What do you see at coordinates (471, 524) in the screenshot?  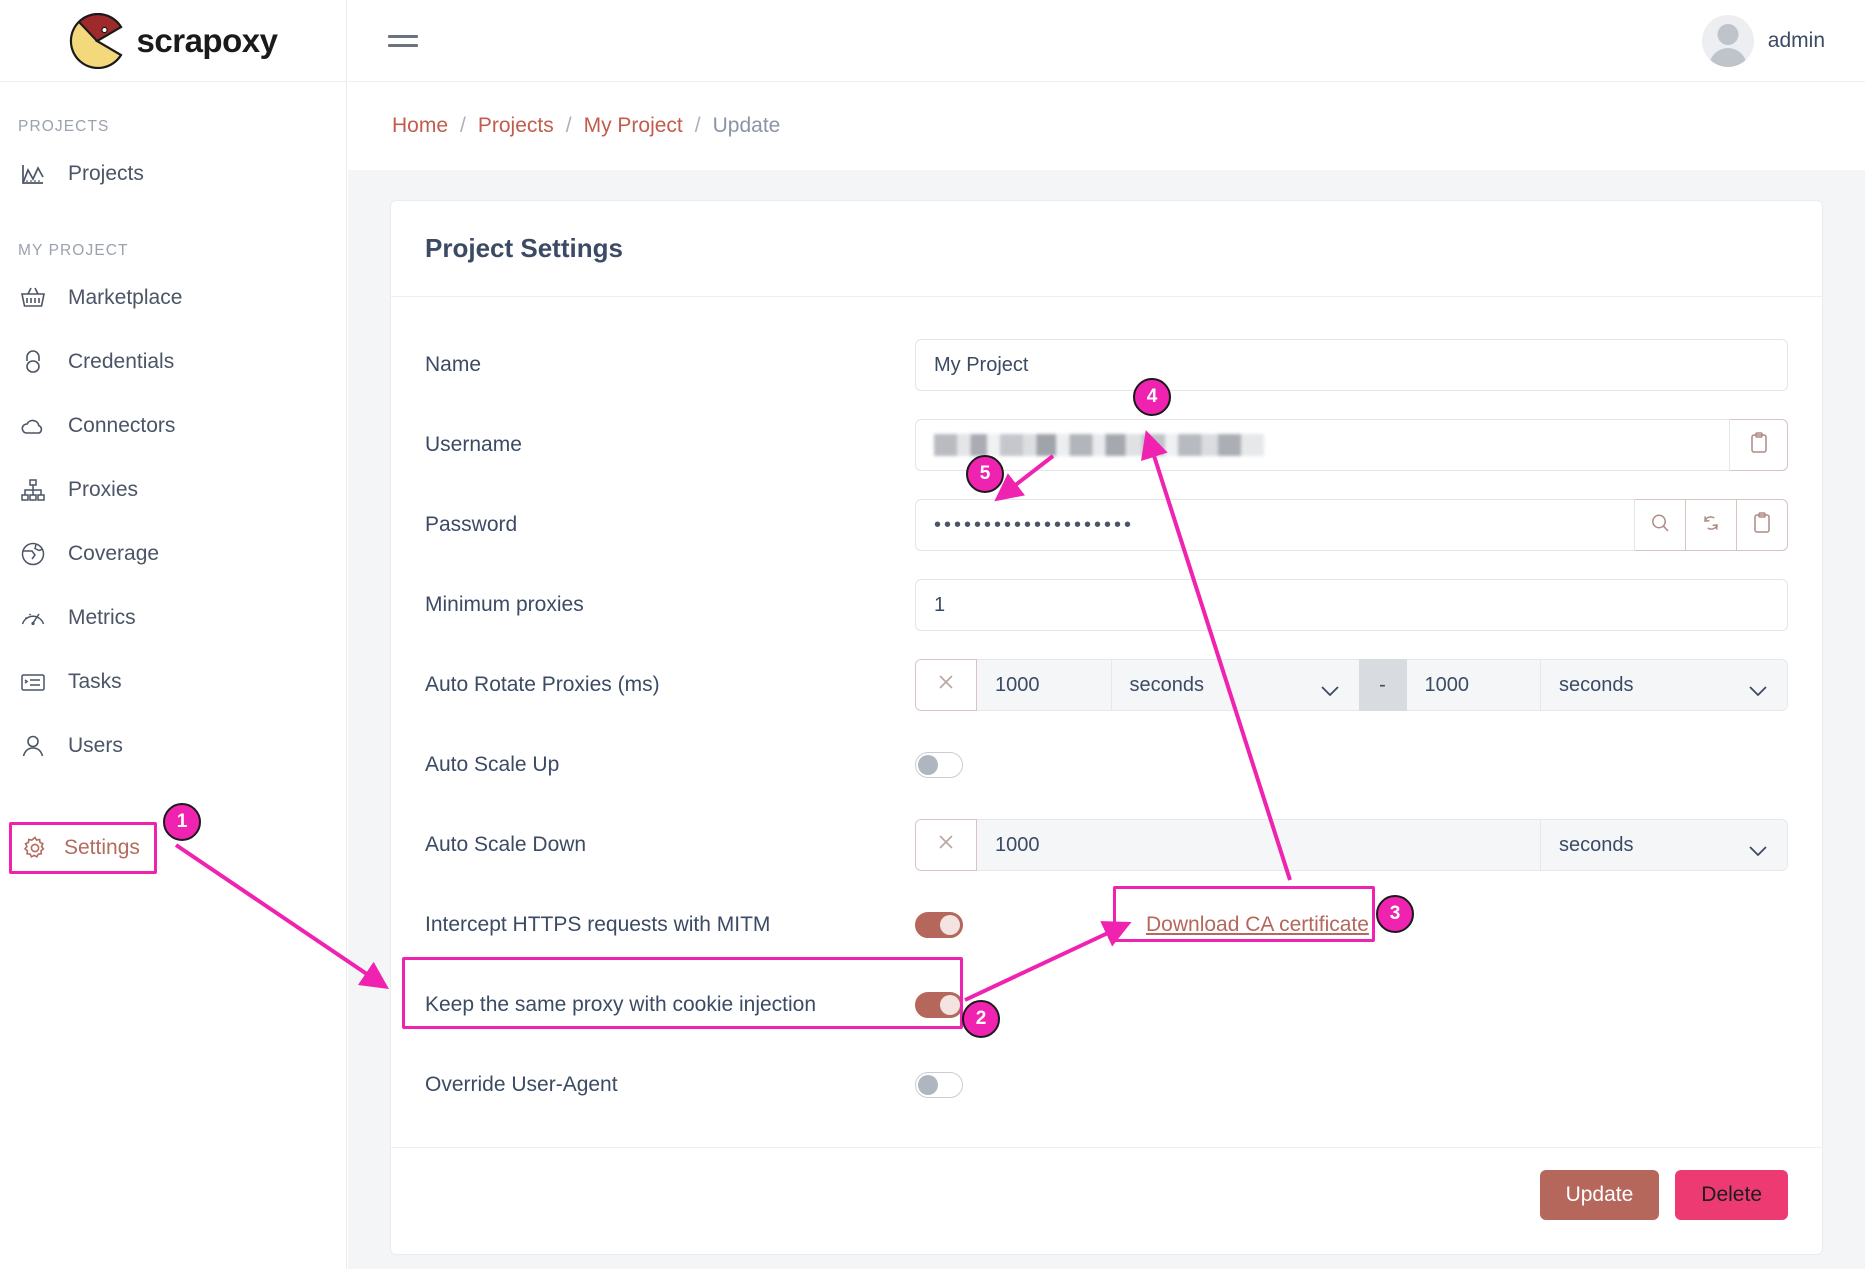 I see `password-label: Password` at bounding box center [471, 524].